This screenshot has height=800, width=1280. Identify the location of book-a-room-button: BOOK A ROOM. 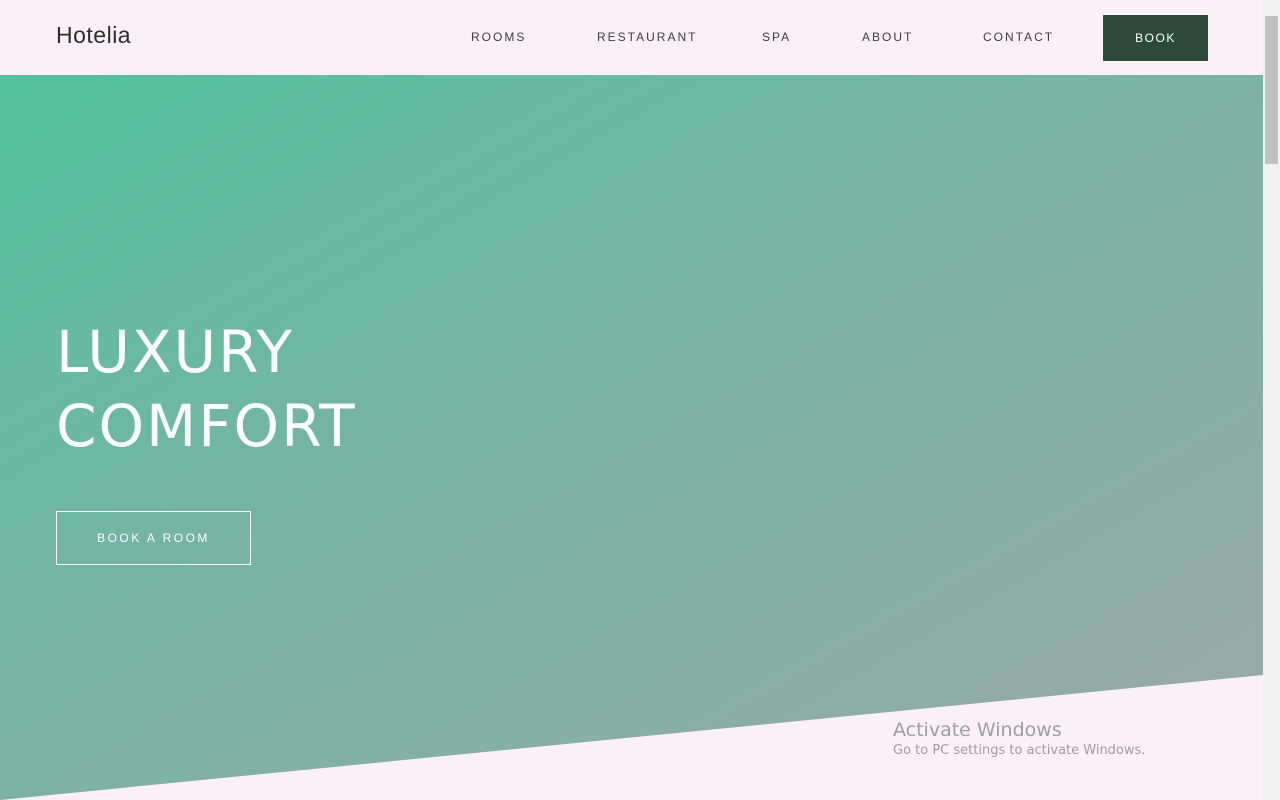
(153, 538).